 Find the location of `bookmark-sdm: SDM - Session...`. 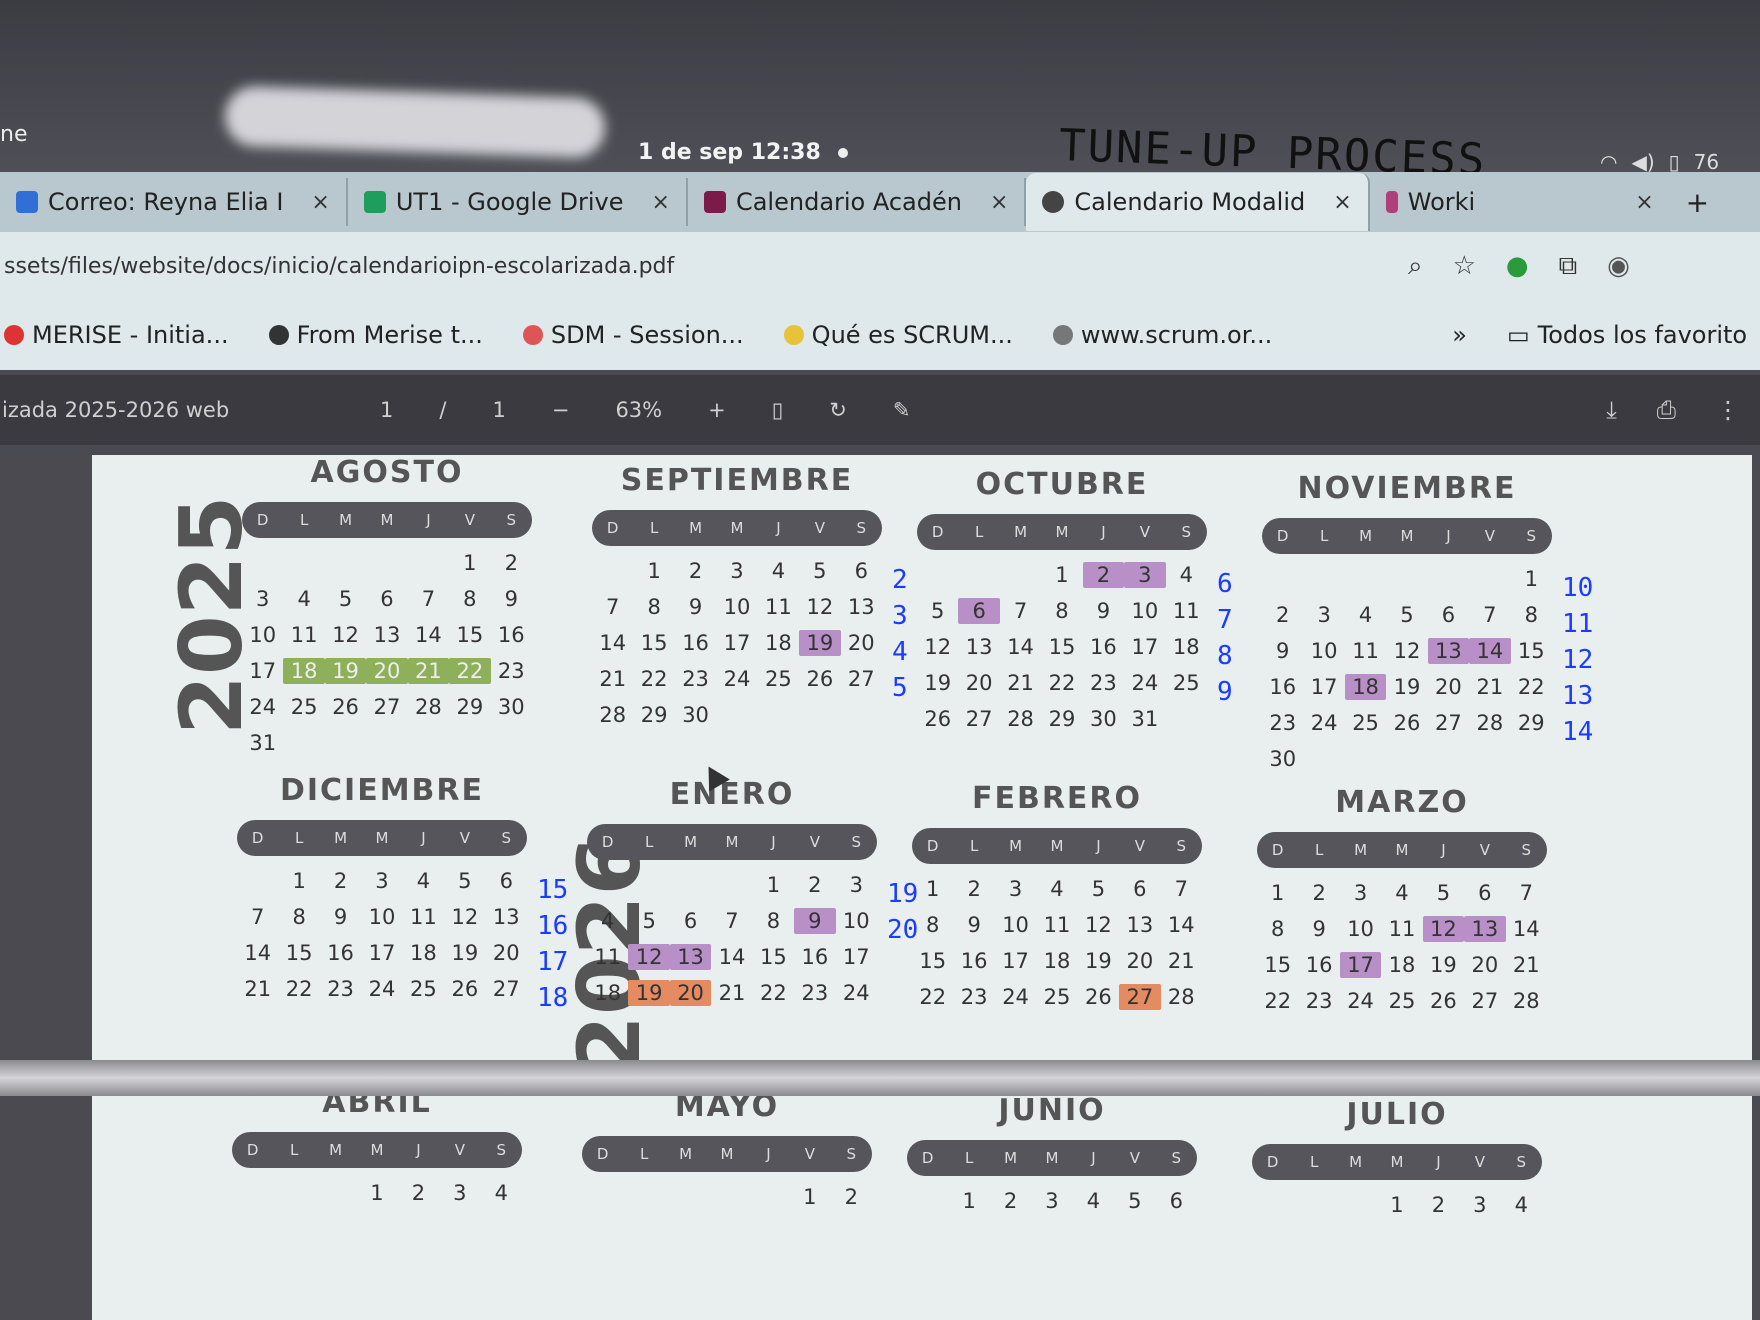

bookmark-sdm: SDM - Session... is located at coordinates (633, 335).